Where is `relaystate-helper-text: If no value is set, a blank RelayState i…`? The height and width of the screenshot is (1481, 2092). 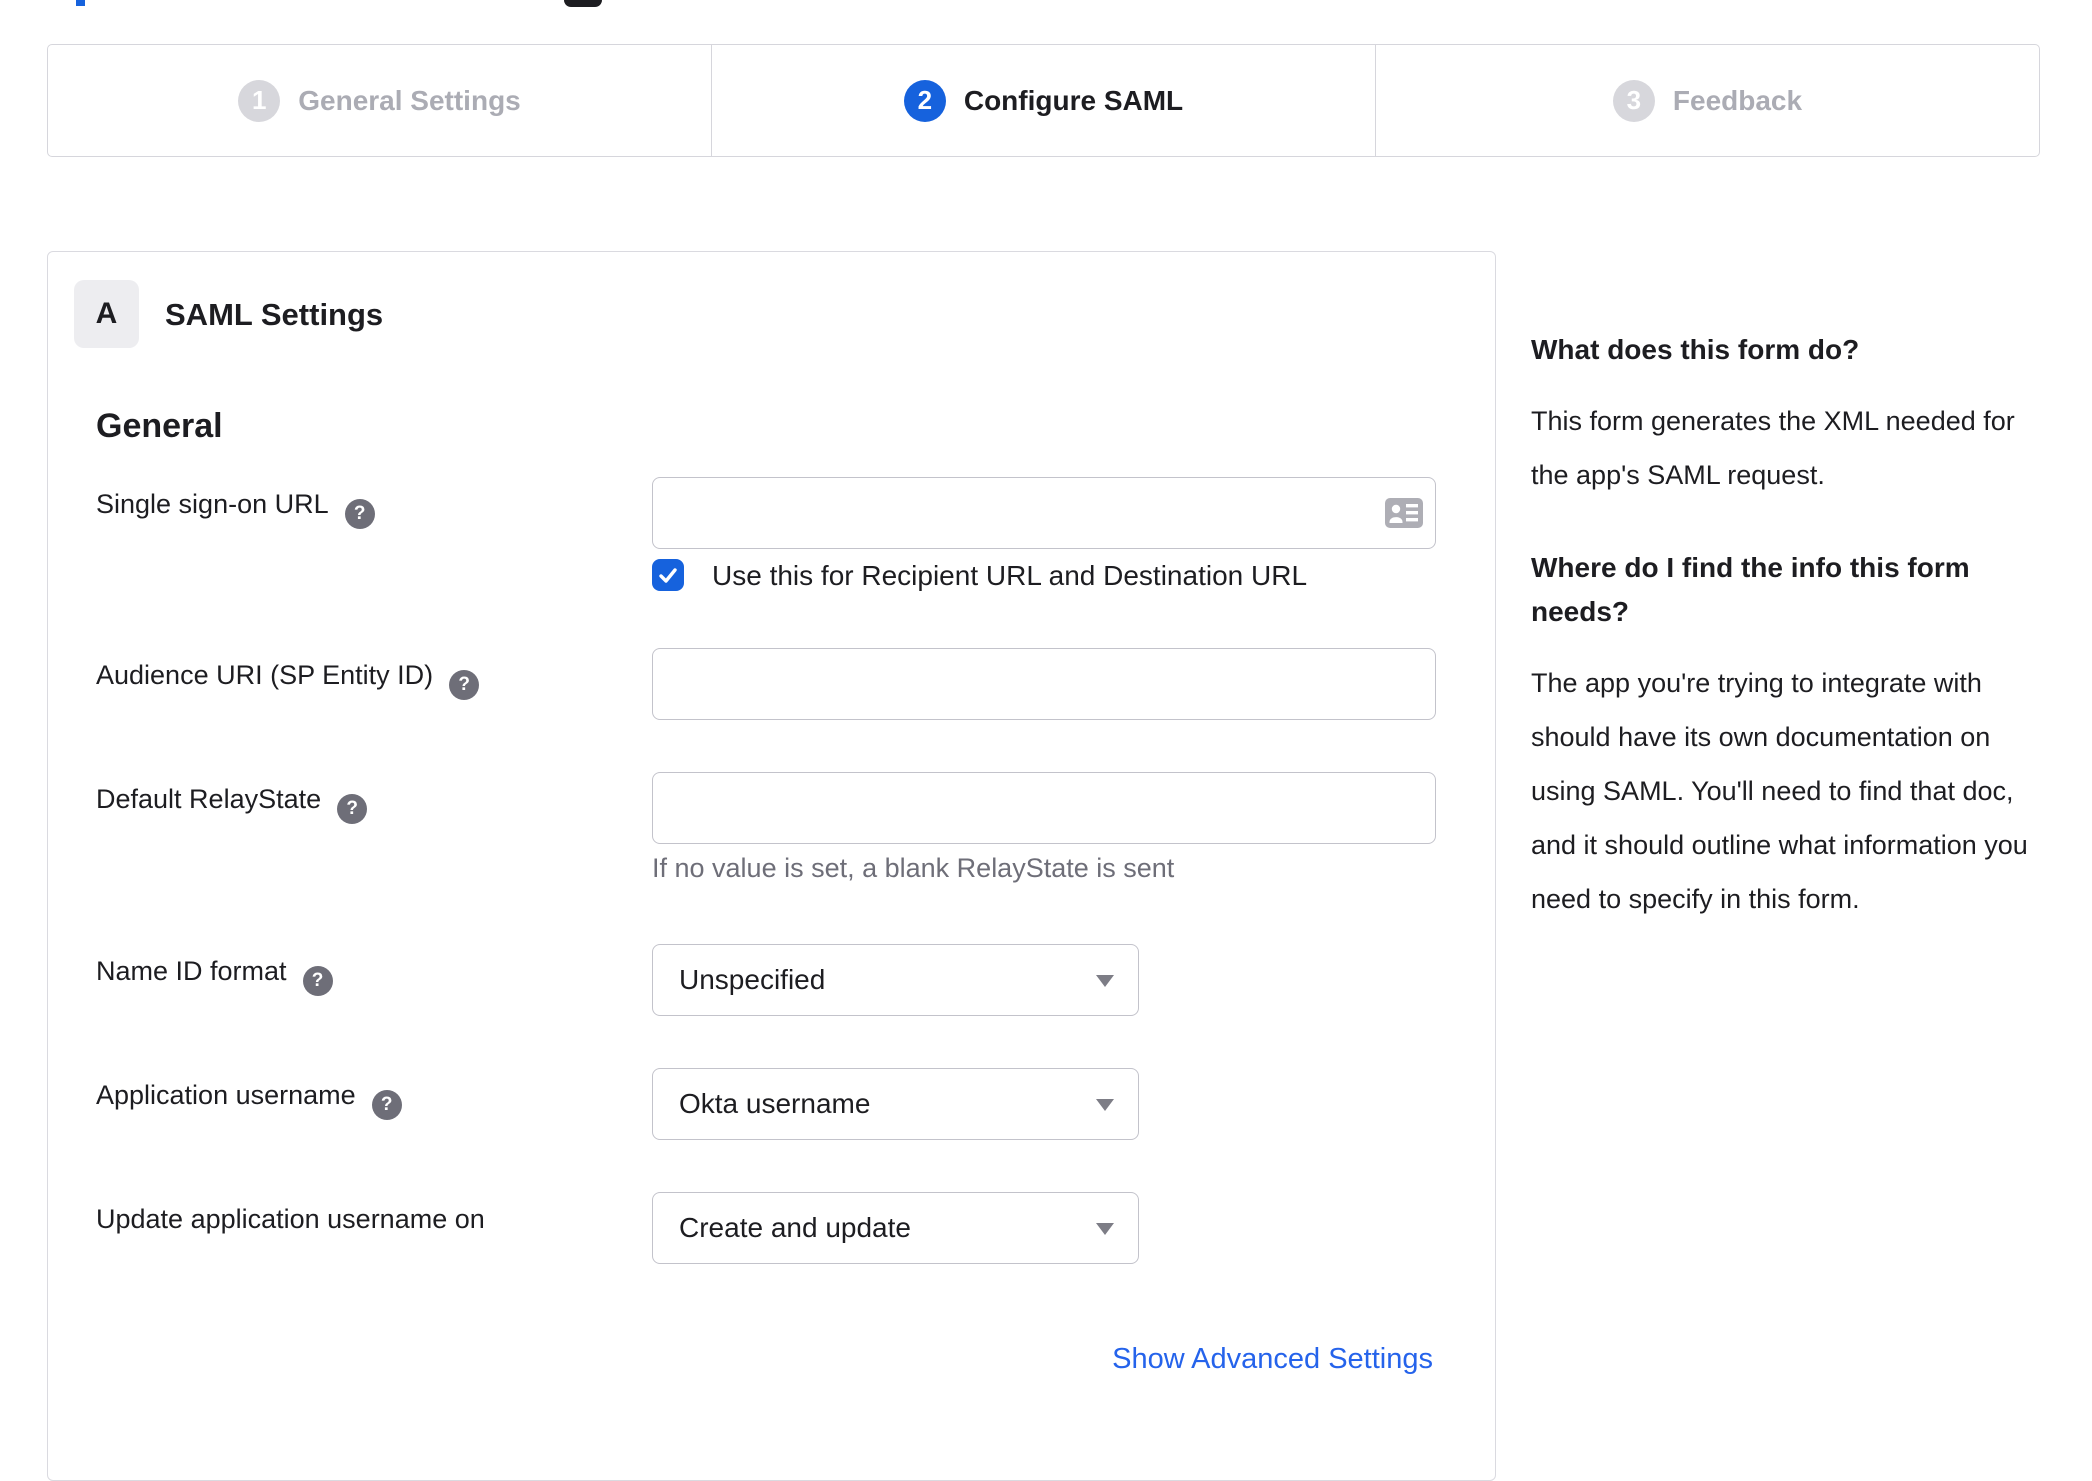 relaystate-helper-text: If no value is set, a blank RelayState i… is located at coordinates (913, 868).